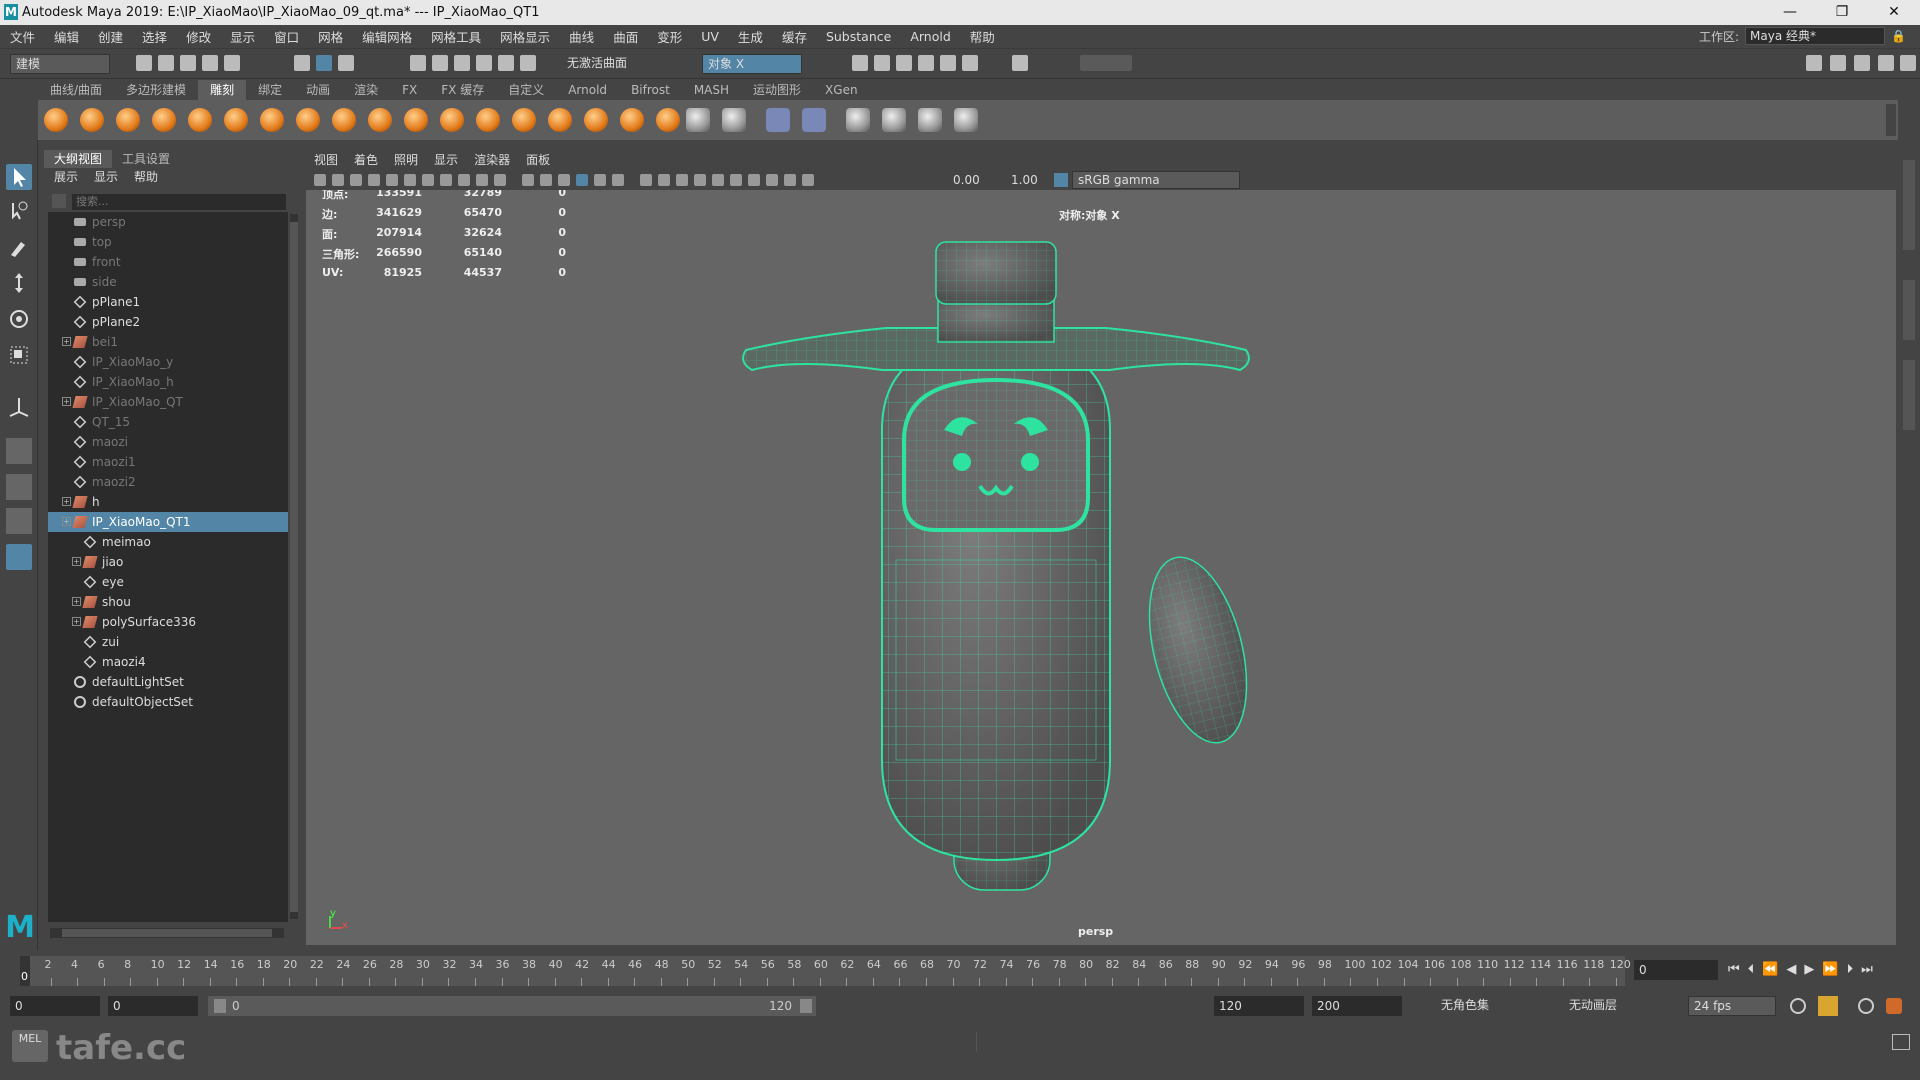  Describe the element at coordinates (418, 63) in the screenshot. I see `snap-grid-icon` at that location.